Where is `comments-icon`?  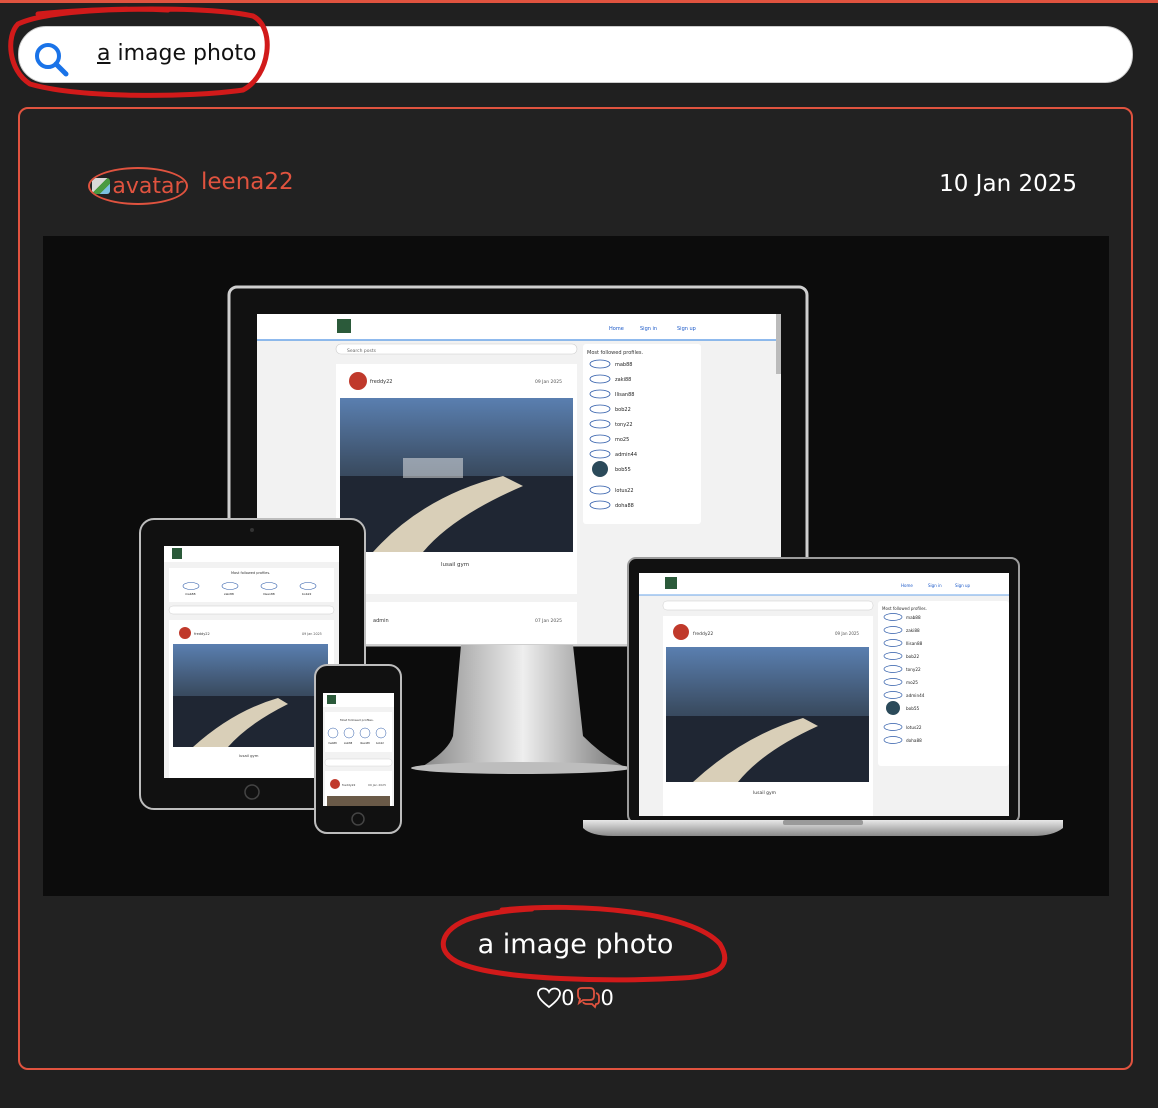
comments-icon is located at coordinates (588, 998).